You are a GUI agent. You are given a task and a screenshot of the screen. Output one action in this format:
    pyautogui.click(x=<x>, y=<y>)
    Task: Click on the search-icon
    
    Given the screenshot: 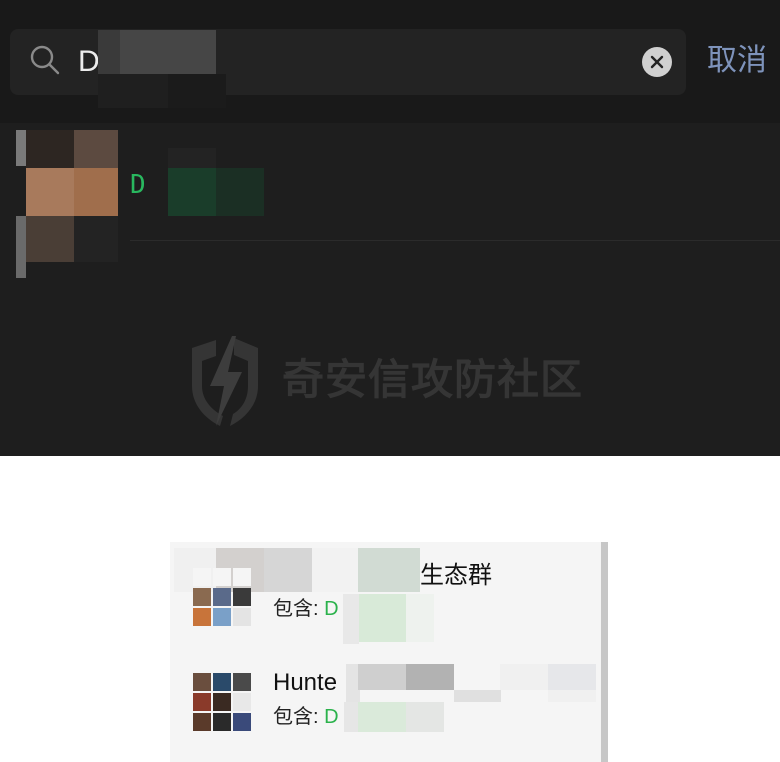 What is the action you would take?
    pyautogui.click(x=45, y=60)
    